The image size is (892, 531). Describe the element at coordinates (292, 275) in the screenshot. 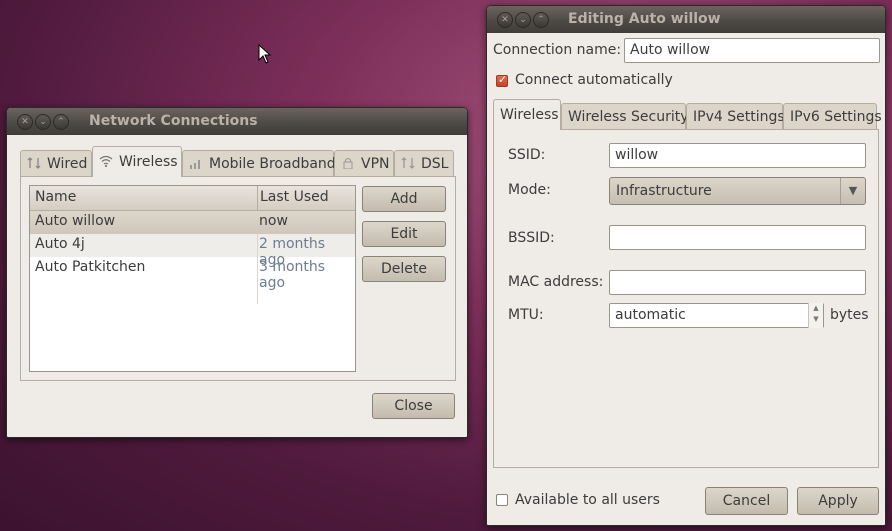

I see `connection-last-used: 3 months ago` at that location.